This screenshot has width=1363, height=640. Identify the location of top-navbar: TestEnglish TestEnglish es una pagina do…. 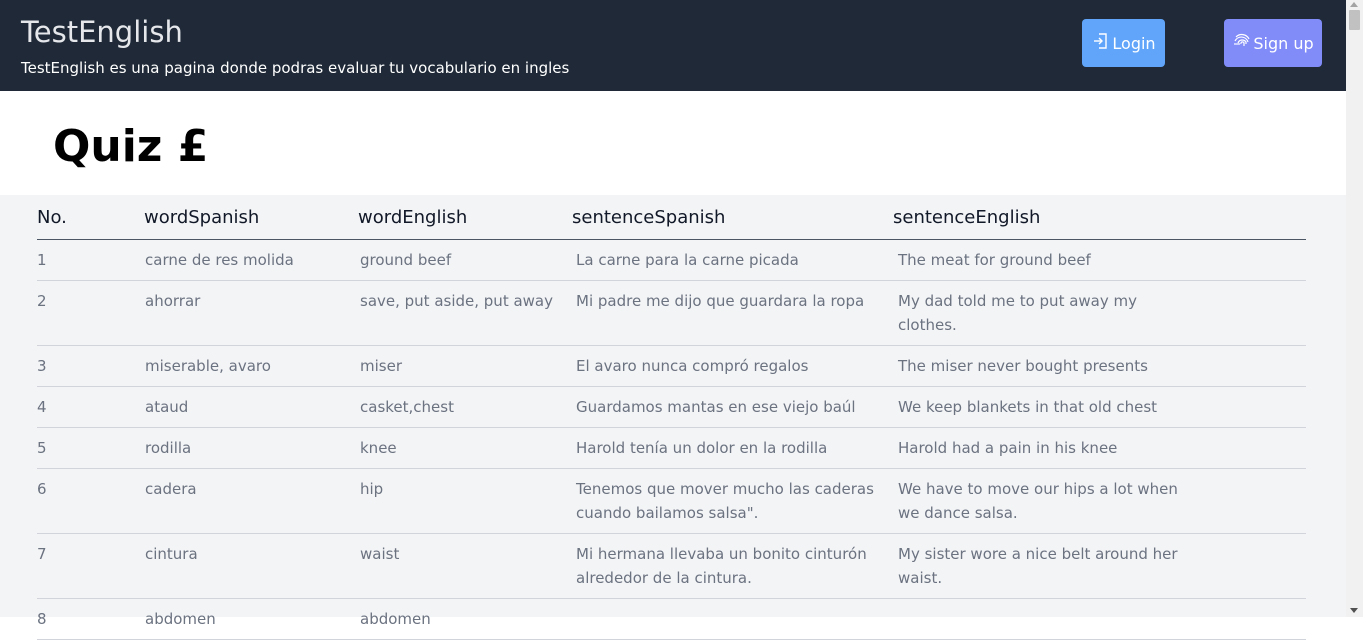
(673, 45).